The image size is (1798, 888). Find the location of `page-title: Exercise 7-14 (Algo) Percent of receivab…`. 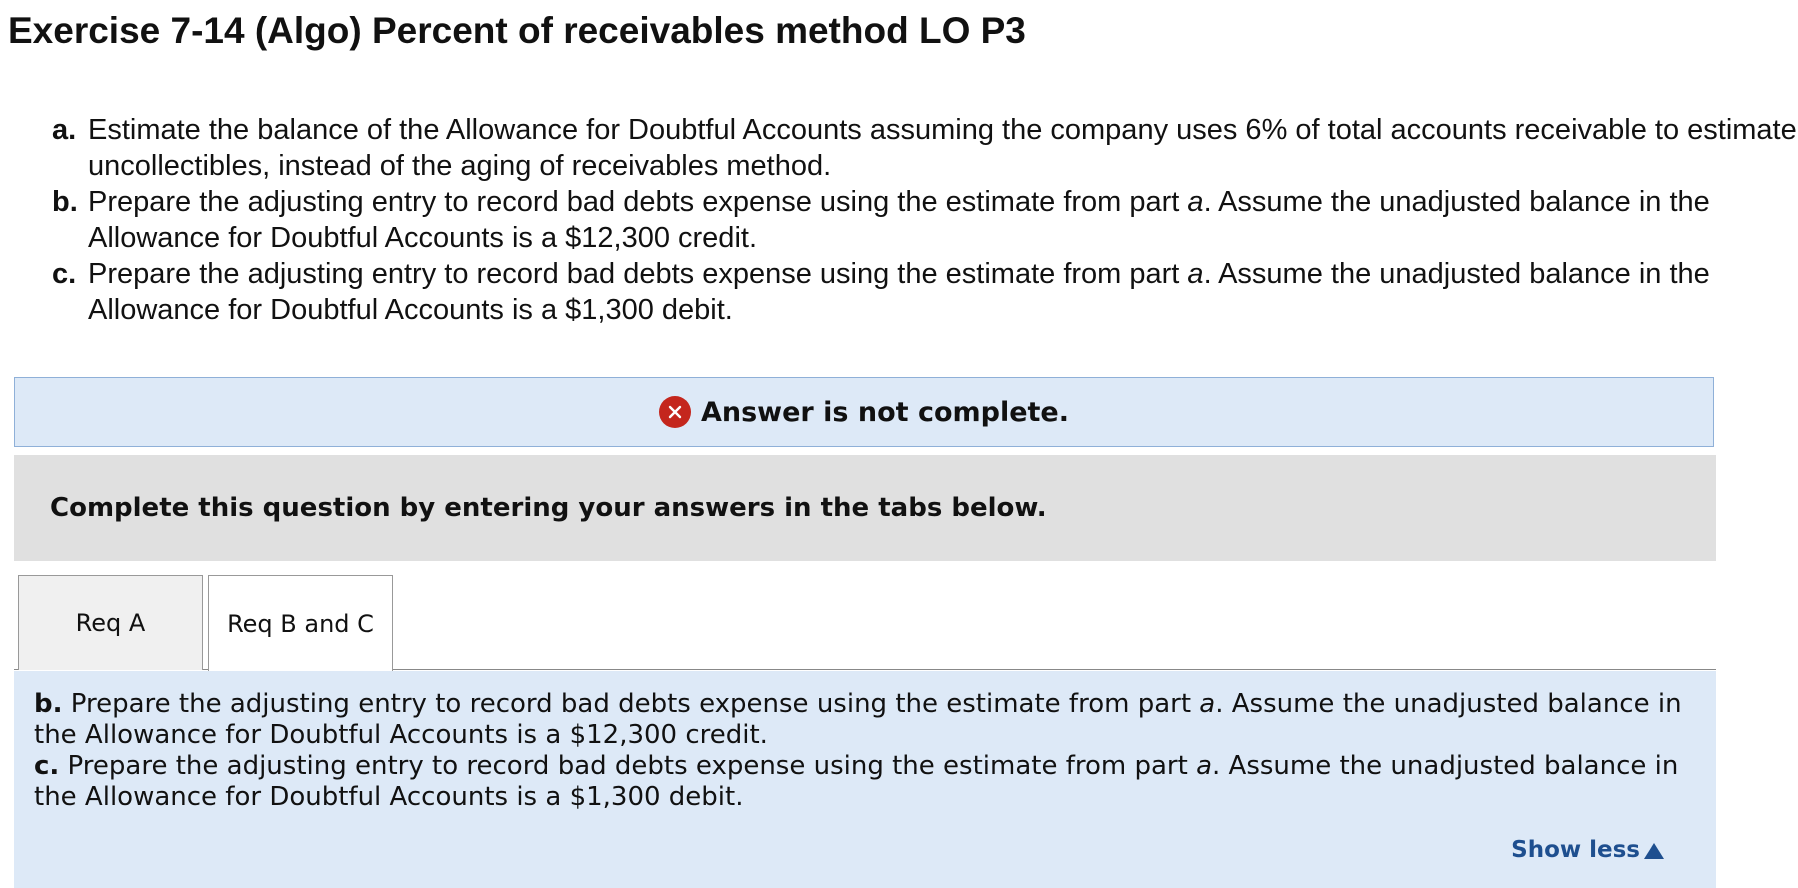

page-title: Exercise 7-14 (Algo) Percent of receivab… is located at coordinates (517, 30).